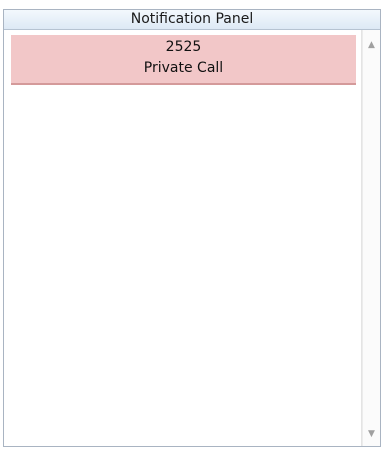 This screenshot has height=453, width=384. I want to click on notification-number: 2525, so click(183, 47).